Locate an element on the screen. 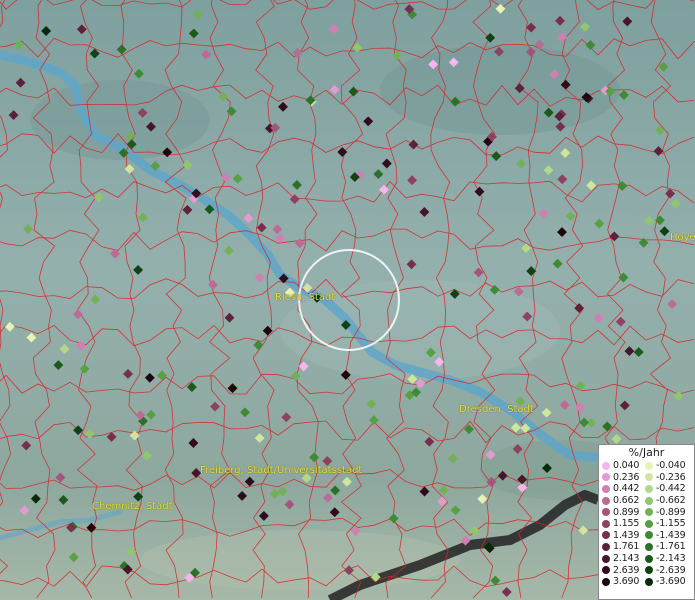 The height and width of the screenshot is (600, 695). city-label-chemnitz: Chemnitz, Stadt is located at coordinates (132, 506).